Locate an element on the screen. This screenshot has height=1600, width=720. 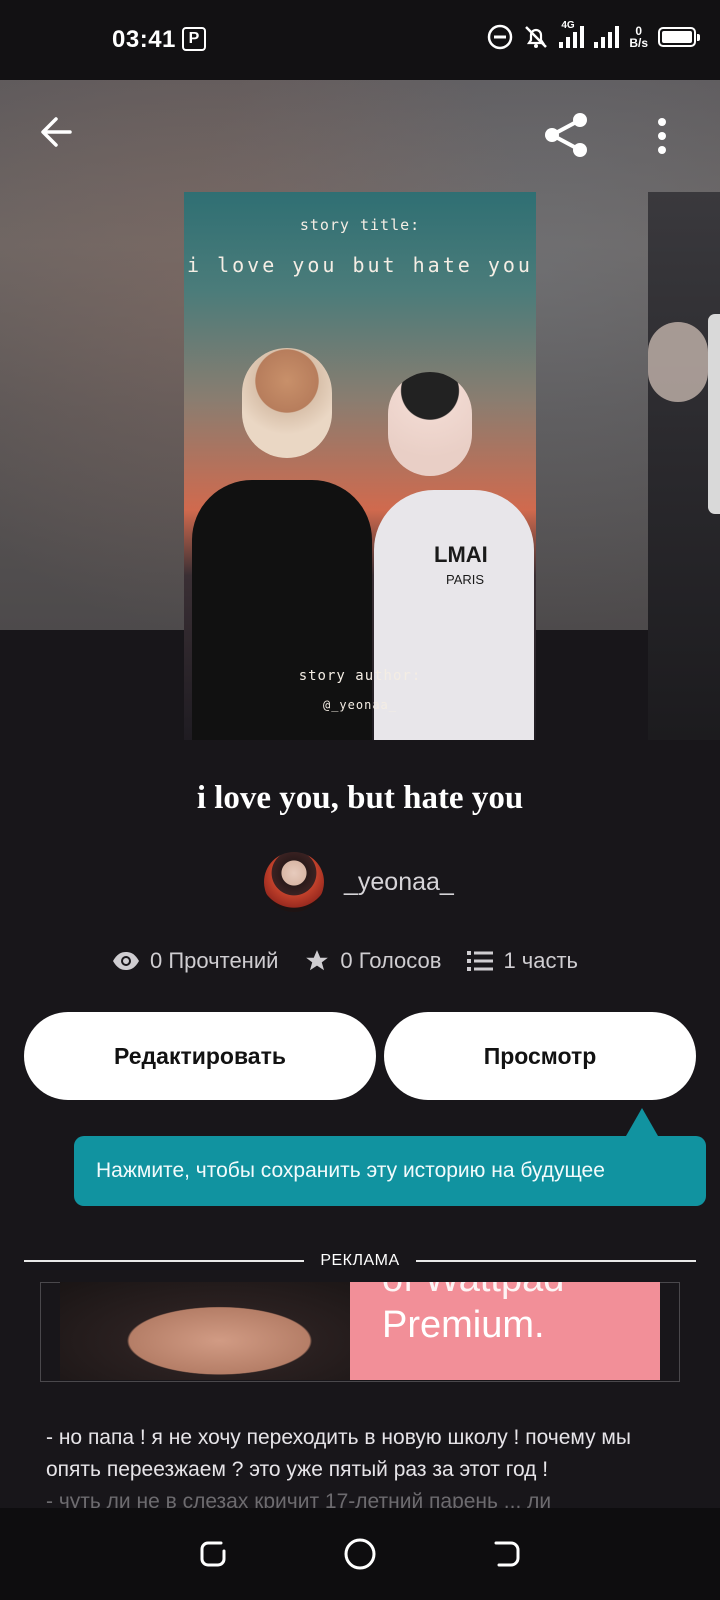
parts-count: 1 часть is located at coordinates (541, 960).